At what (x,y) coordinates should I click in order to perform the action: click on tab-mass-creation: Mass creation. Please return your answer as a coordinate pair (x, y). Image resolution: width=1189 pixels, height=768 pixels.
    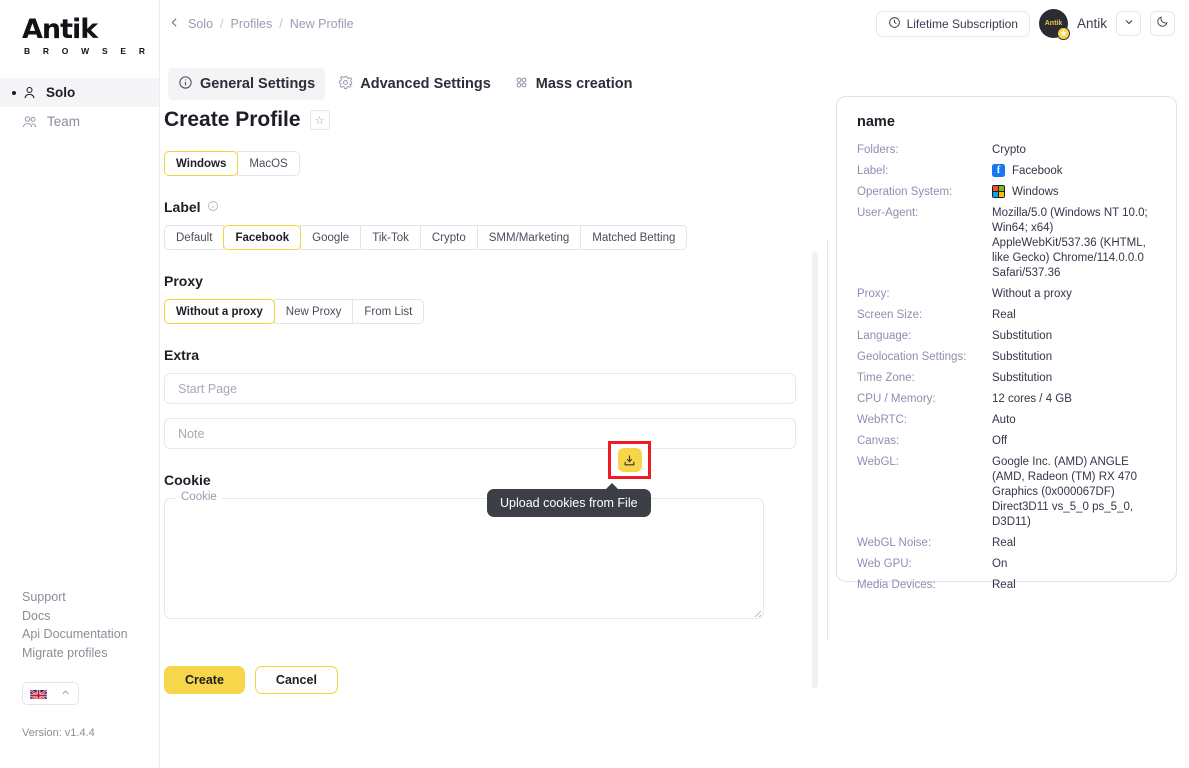
    Looking at the image, I should click on (573, 84).